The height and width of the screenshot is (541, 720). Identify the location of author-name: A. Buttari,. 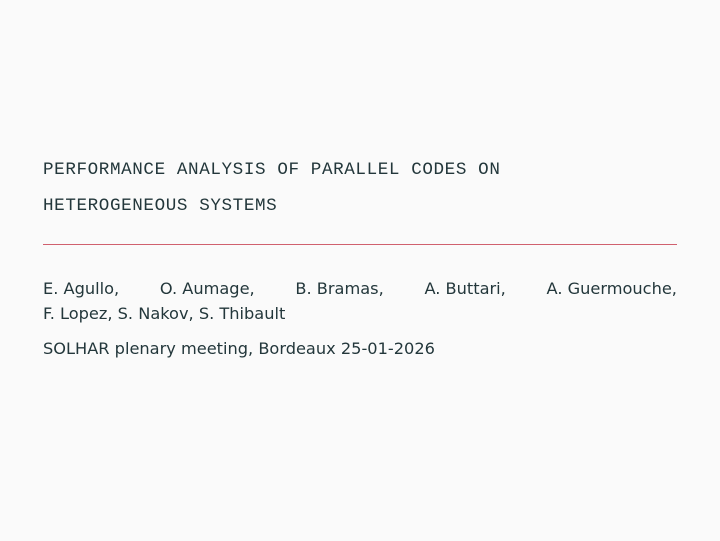
(465, 288).